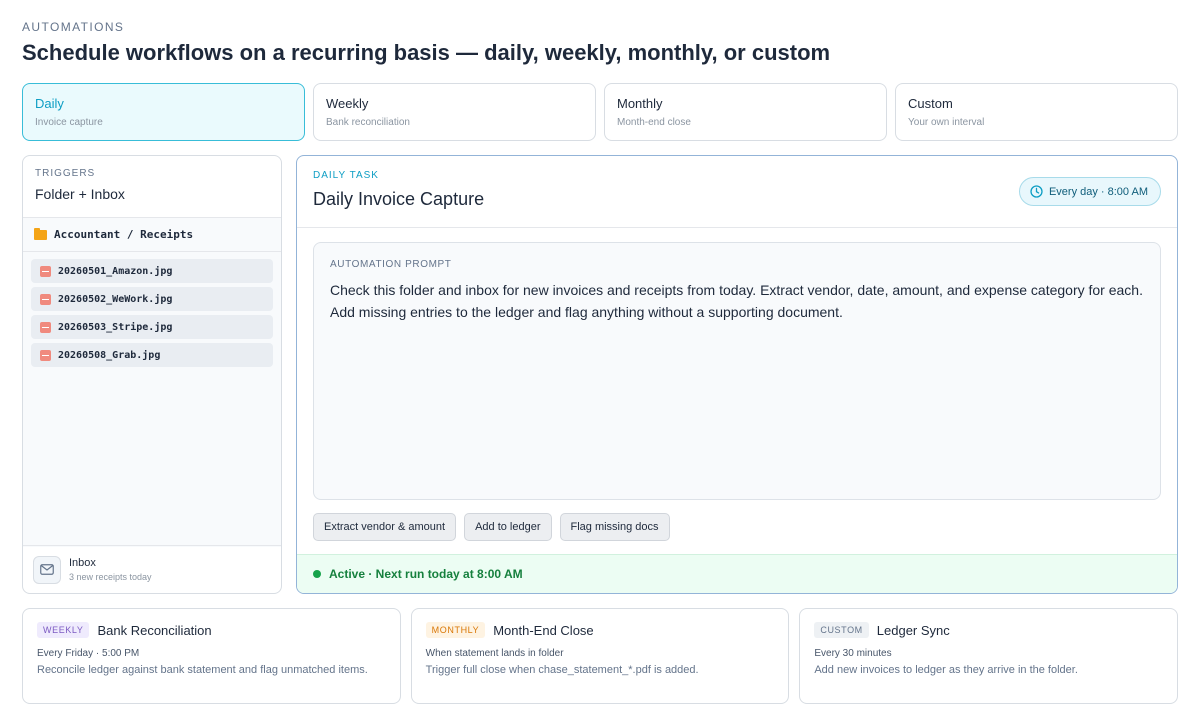 Image resolution: width=1200 pixels, height=720 pixels. Describe the element at coordinates (930, 103) in the screenshot. I see `tab-label: Custom` at that location.